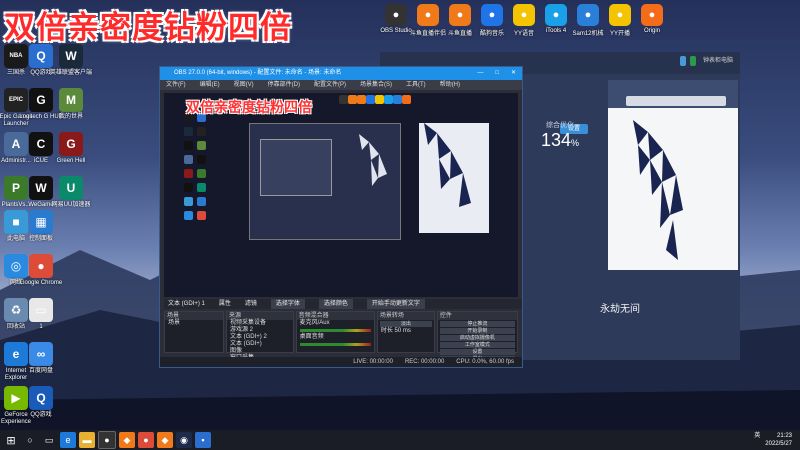 This screenshot has width=800, height=450. What do you see at coordinates (658, 190) in the screenshot?
I see `checkered-flag-graphic` at bounding box center [658, 190].